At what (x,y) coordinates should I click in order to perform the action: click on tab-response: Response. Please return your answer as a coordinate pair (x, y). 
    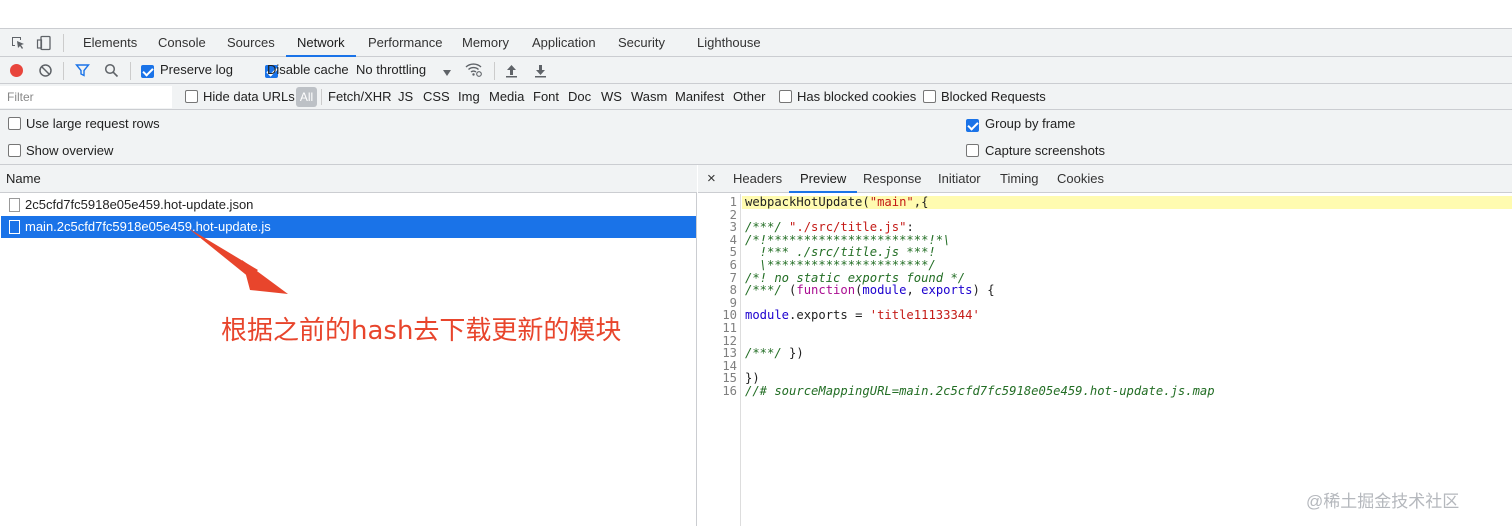
    Looking at the image, I should click on (892, 179).